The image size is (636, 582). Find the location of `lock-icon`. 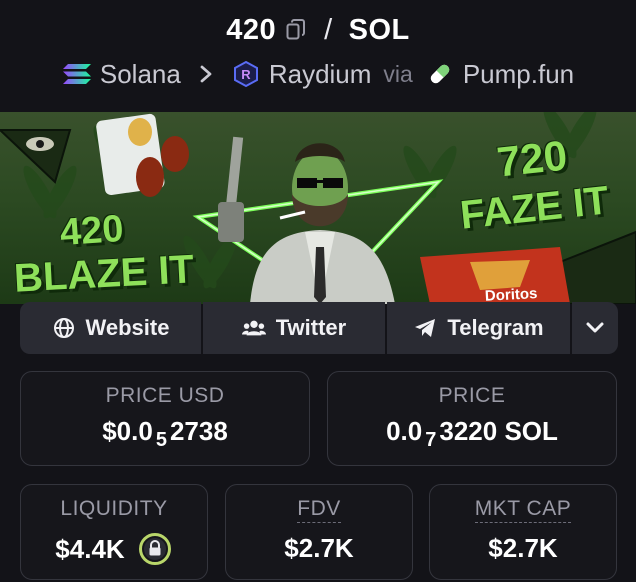

lock-icon is located at coordinates (155, 549).